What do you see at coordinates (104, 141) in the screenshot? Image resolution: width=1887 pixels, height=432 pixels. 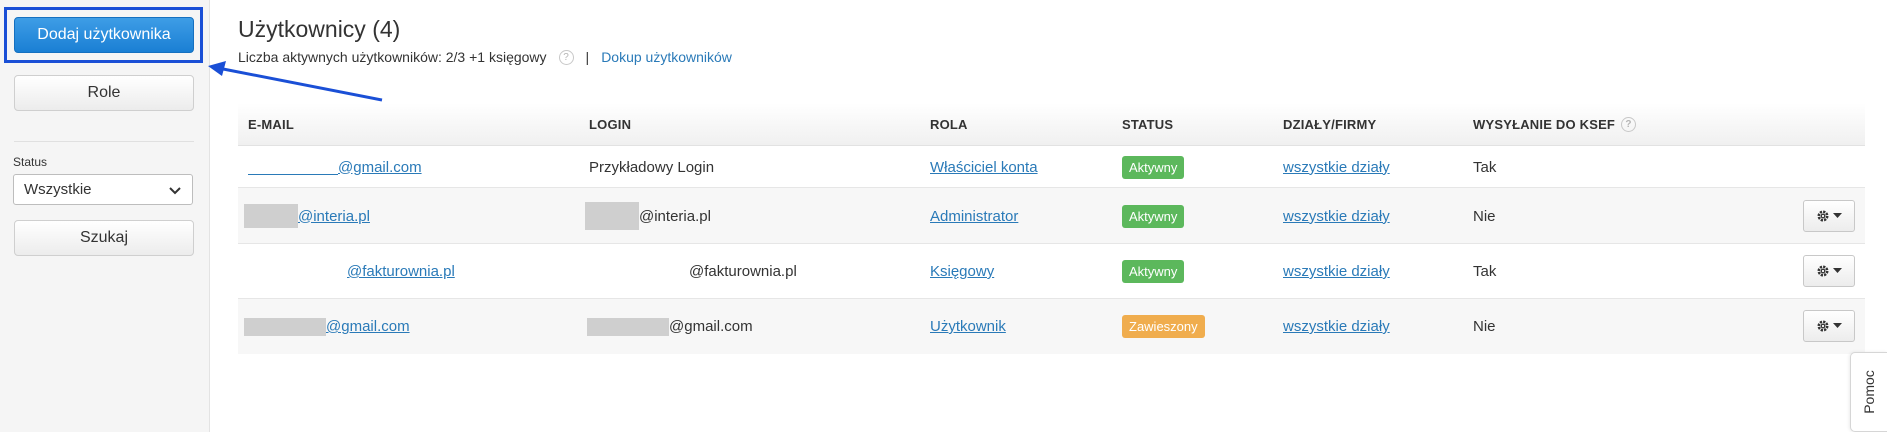 I see `sidebar-divider` at bounding box center [104, 141].